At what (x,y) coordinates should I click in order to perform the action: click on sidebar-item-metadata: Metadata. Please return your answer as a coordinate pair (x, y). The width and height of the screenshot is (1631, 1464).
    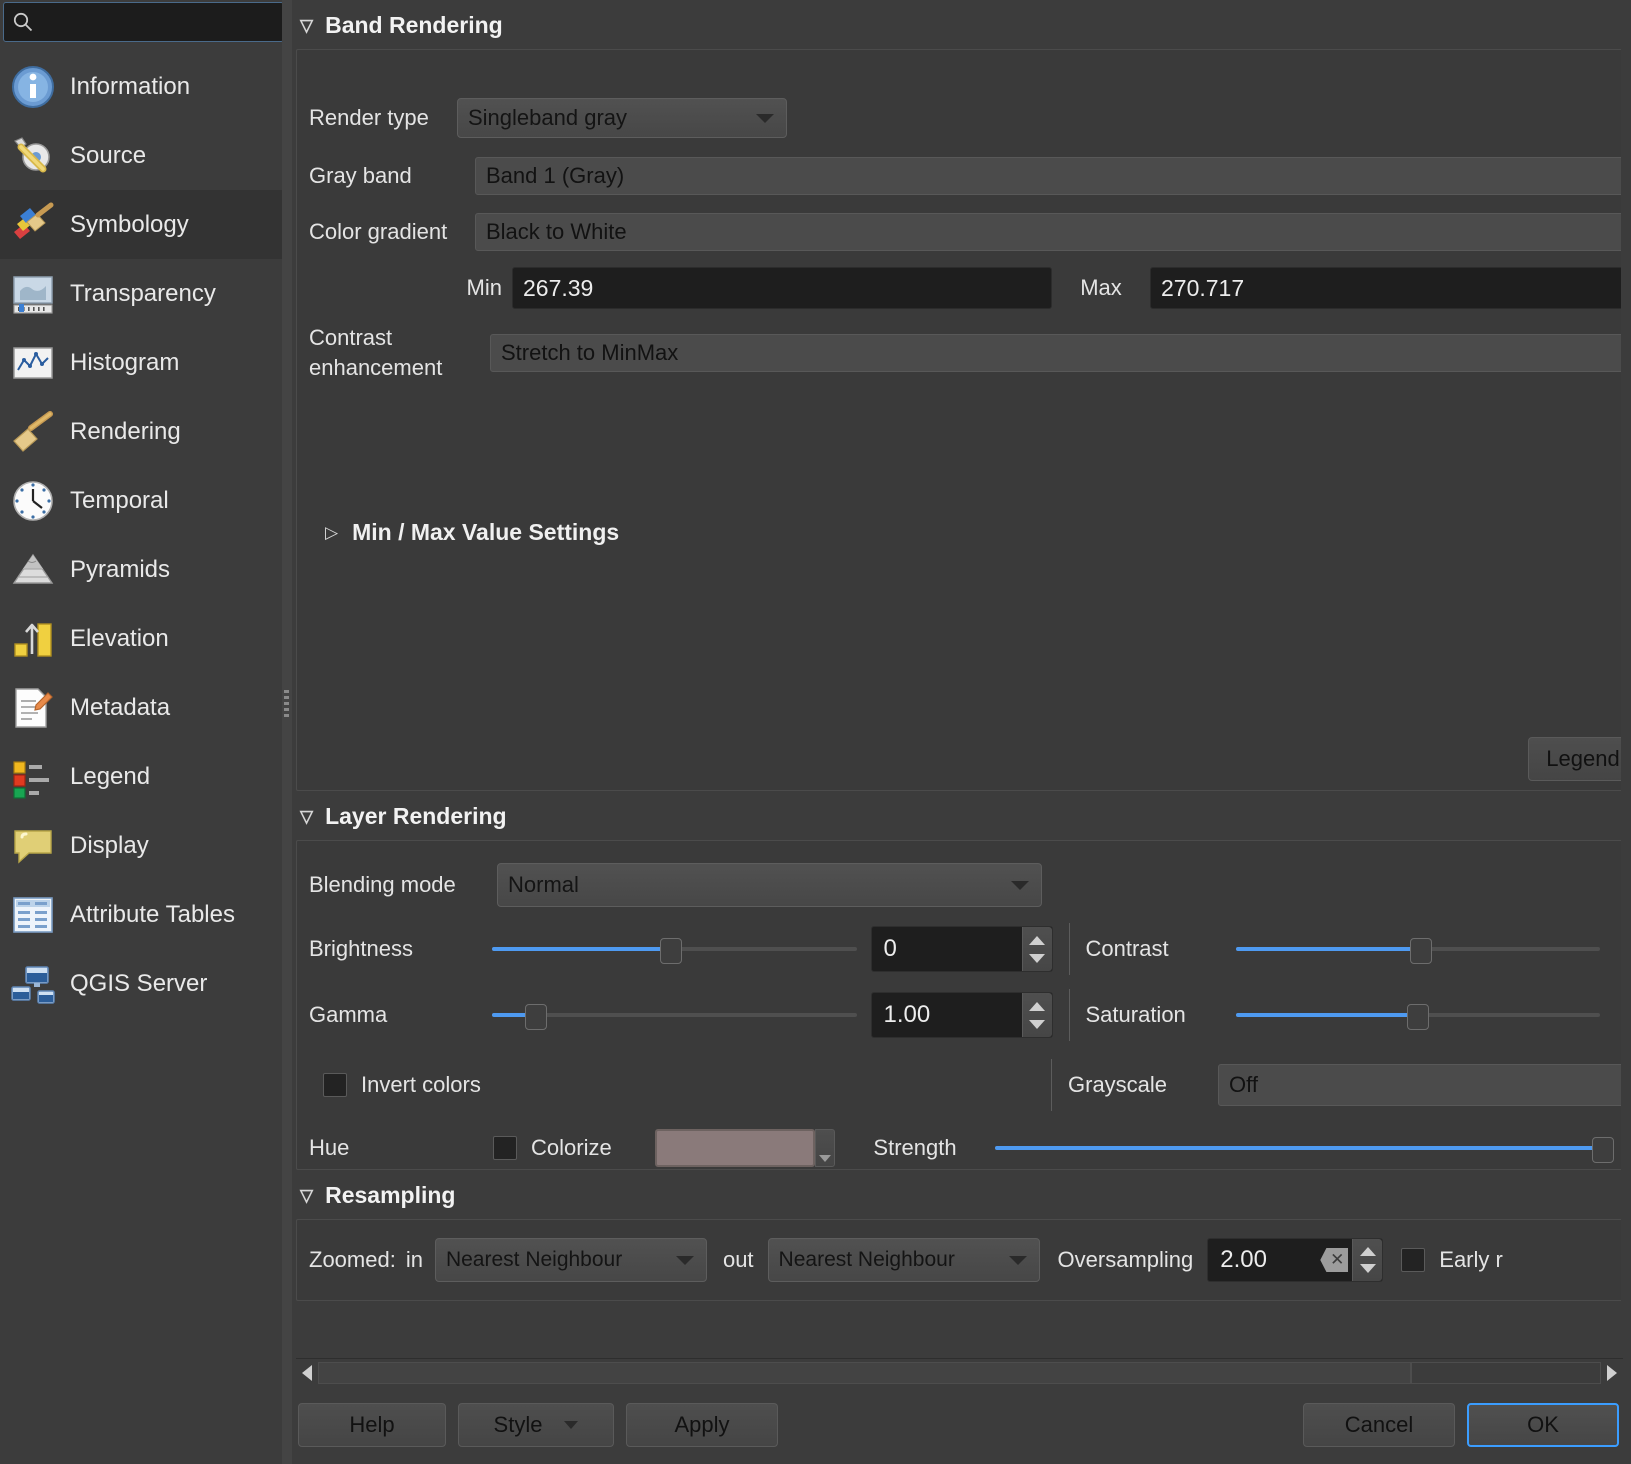
    Looking at the image, I should click on (143, 707).